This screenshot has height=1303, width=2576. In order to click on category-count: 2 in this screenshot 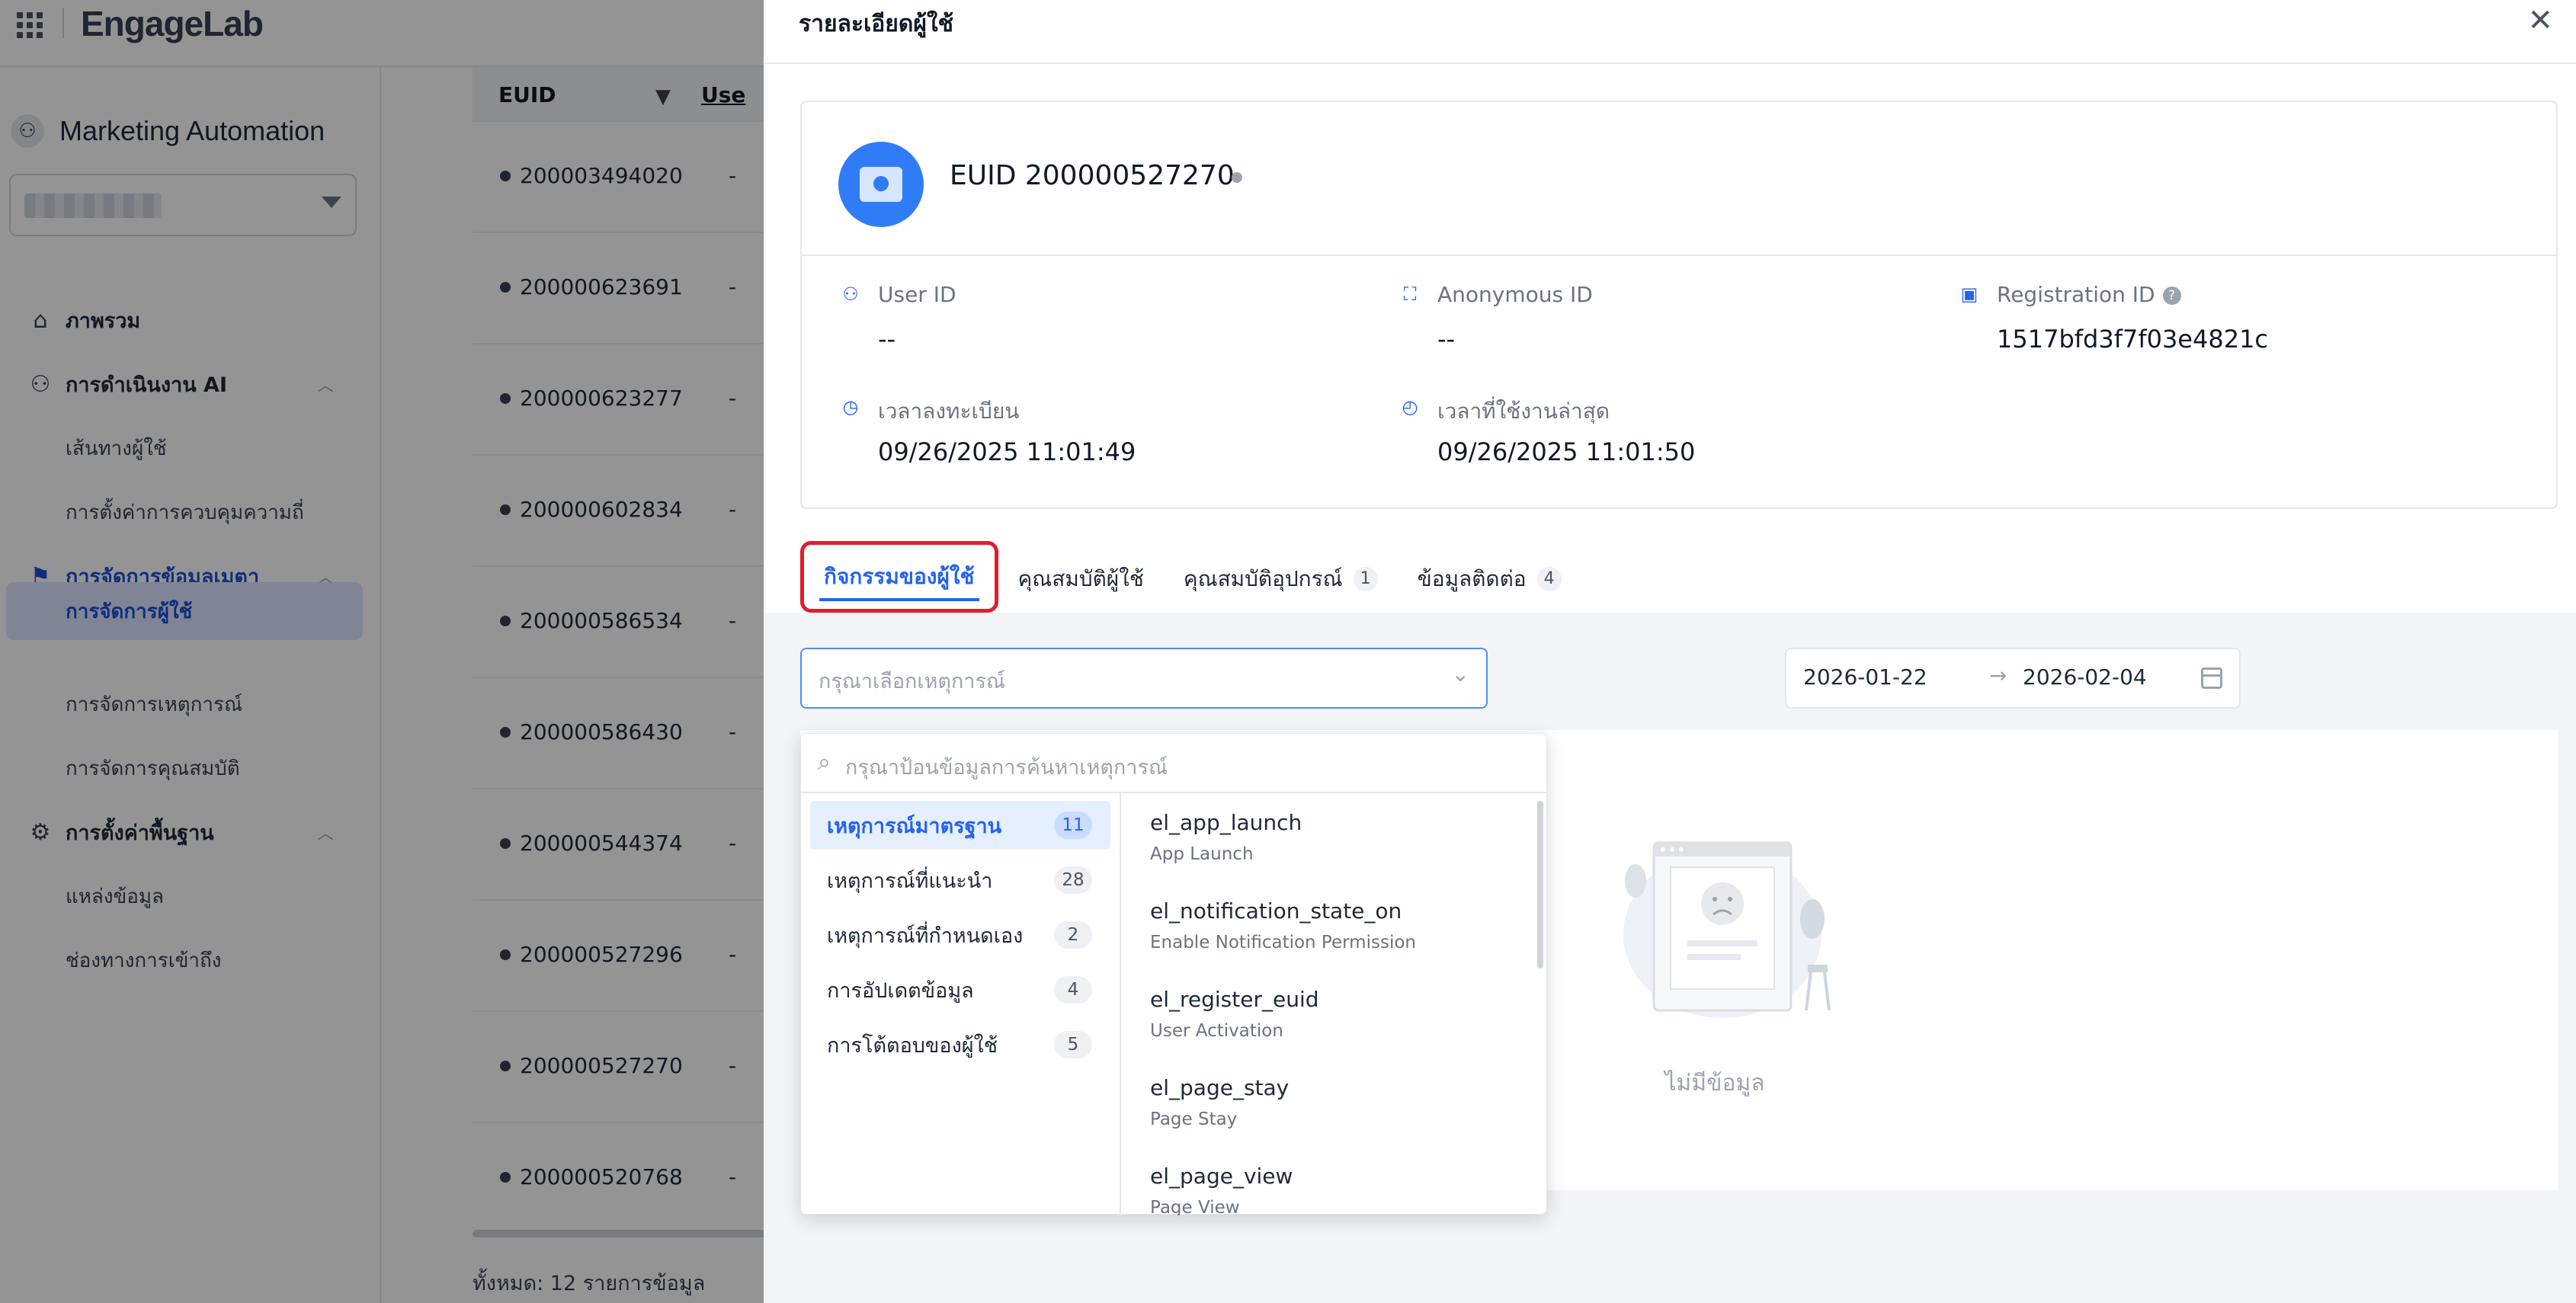, I will do `click(1073, 935)`.